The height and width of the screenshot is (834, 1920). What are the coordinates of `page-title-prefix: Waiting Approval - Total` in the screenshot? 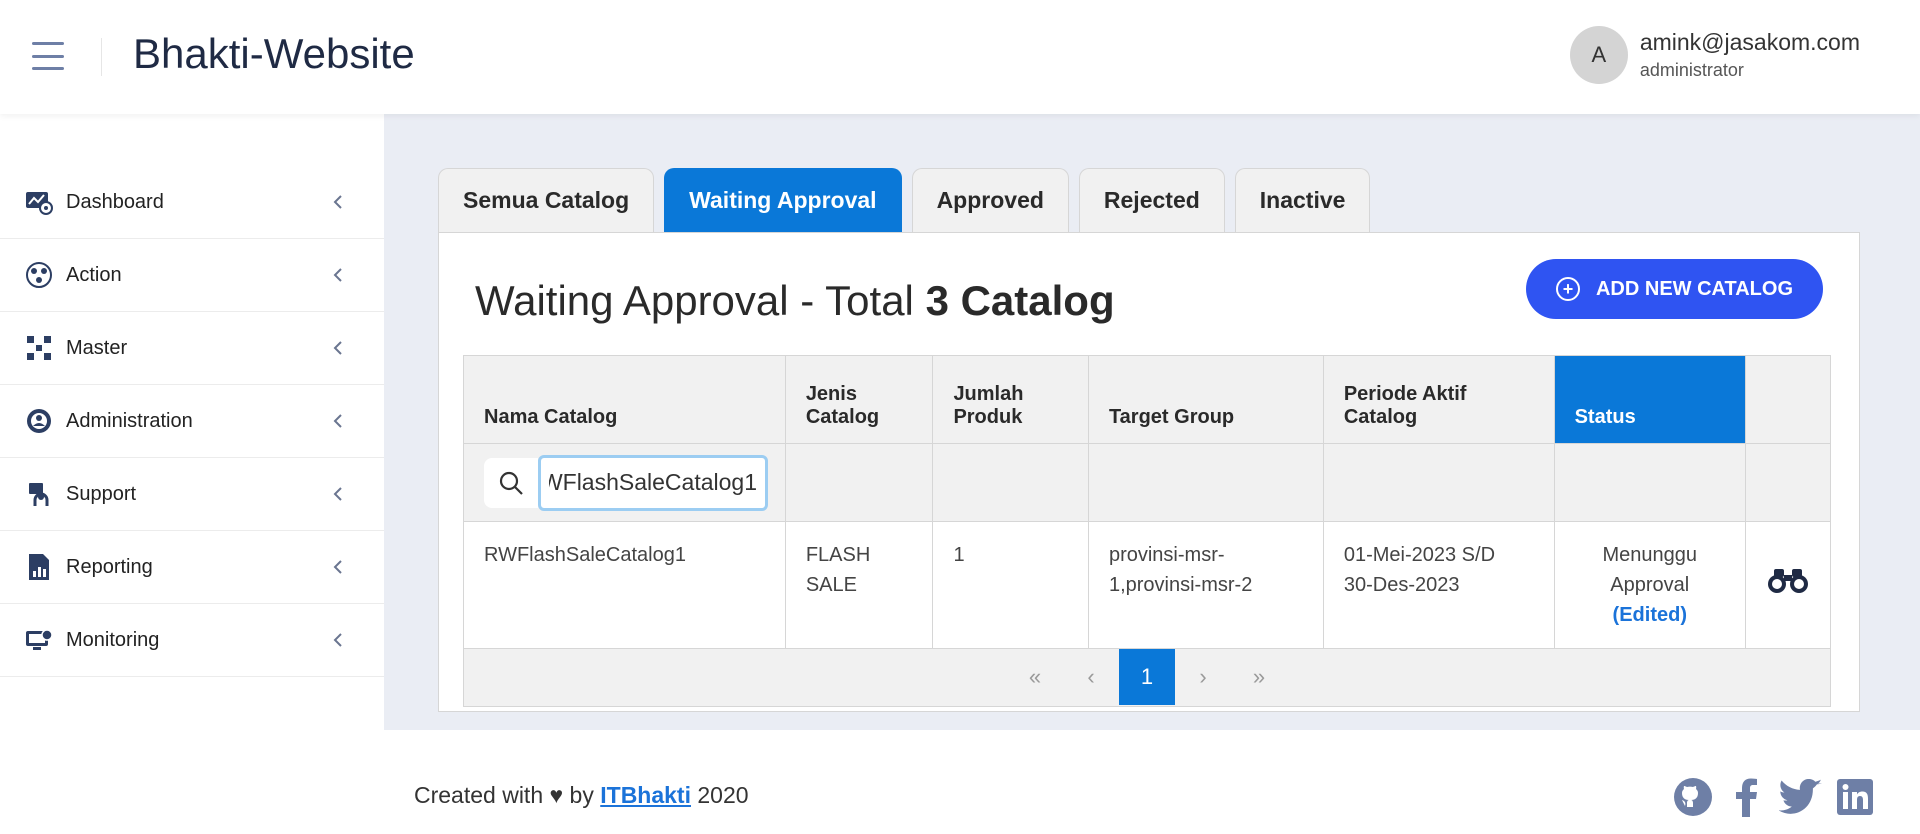 It's located at (700, 300).